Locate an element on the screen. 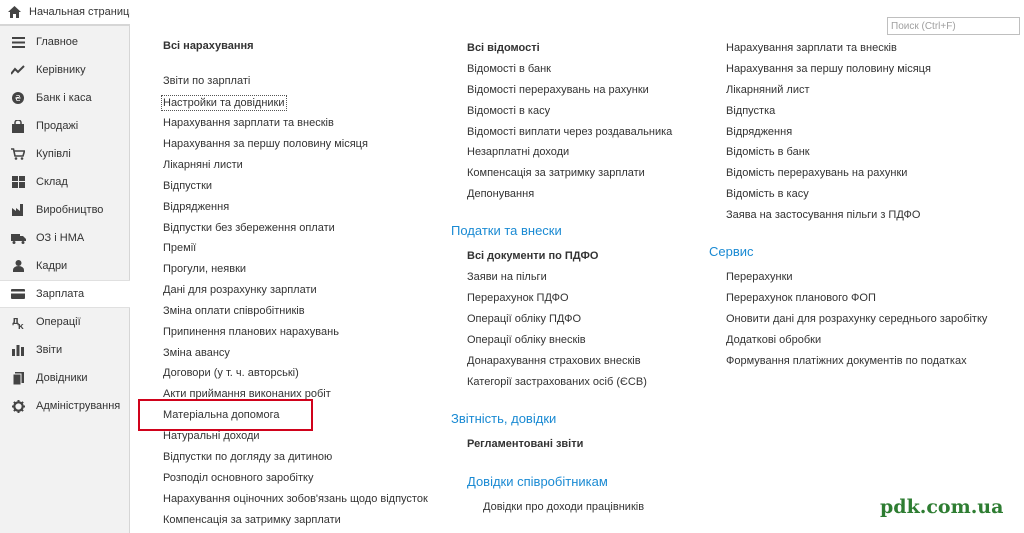 This screenshot has width=1024, height=533. sidebar-item-manager: Керівнику is located at coordinates (65, 70).